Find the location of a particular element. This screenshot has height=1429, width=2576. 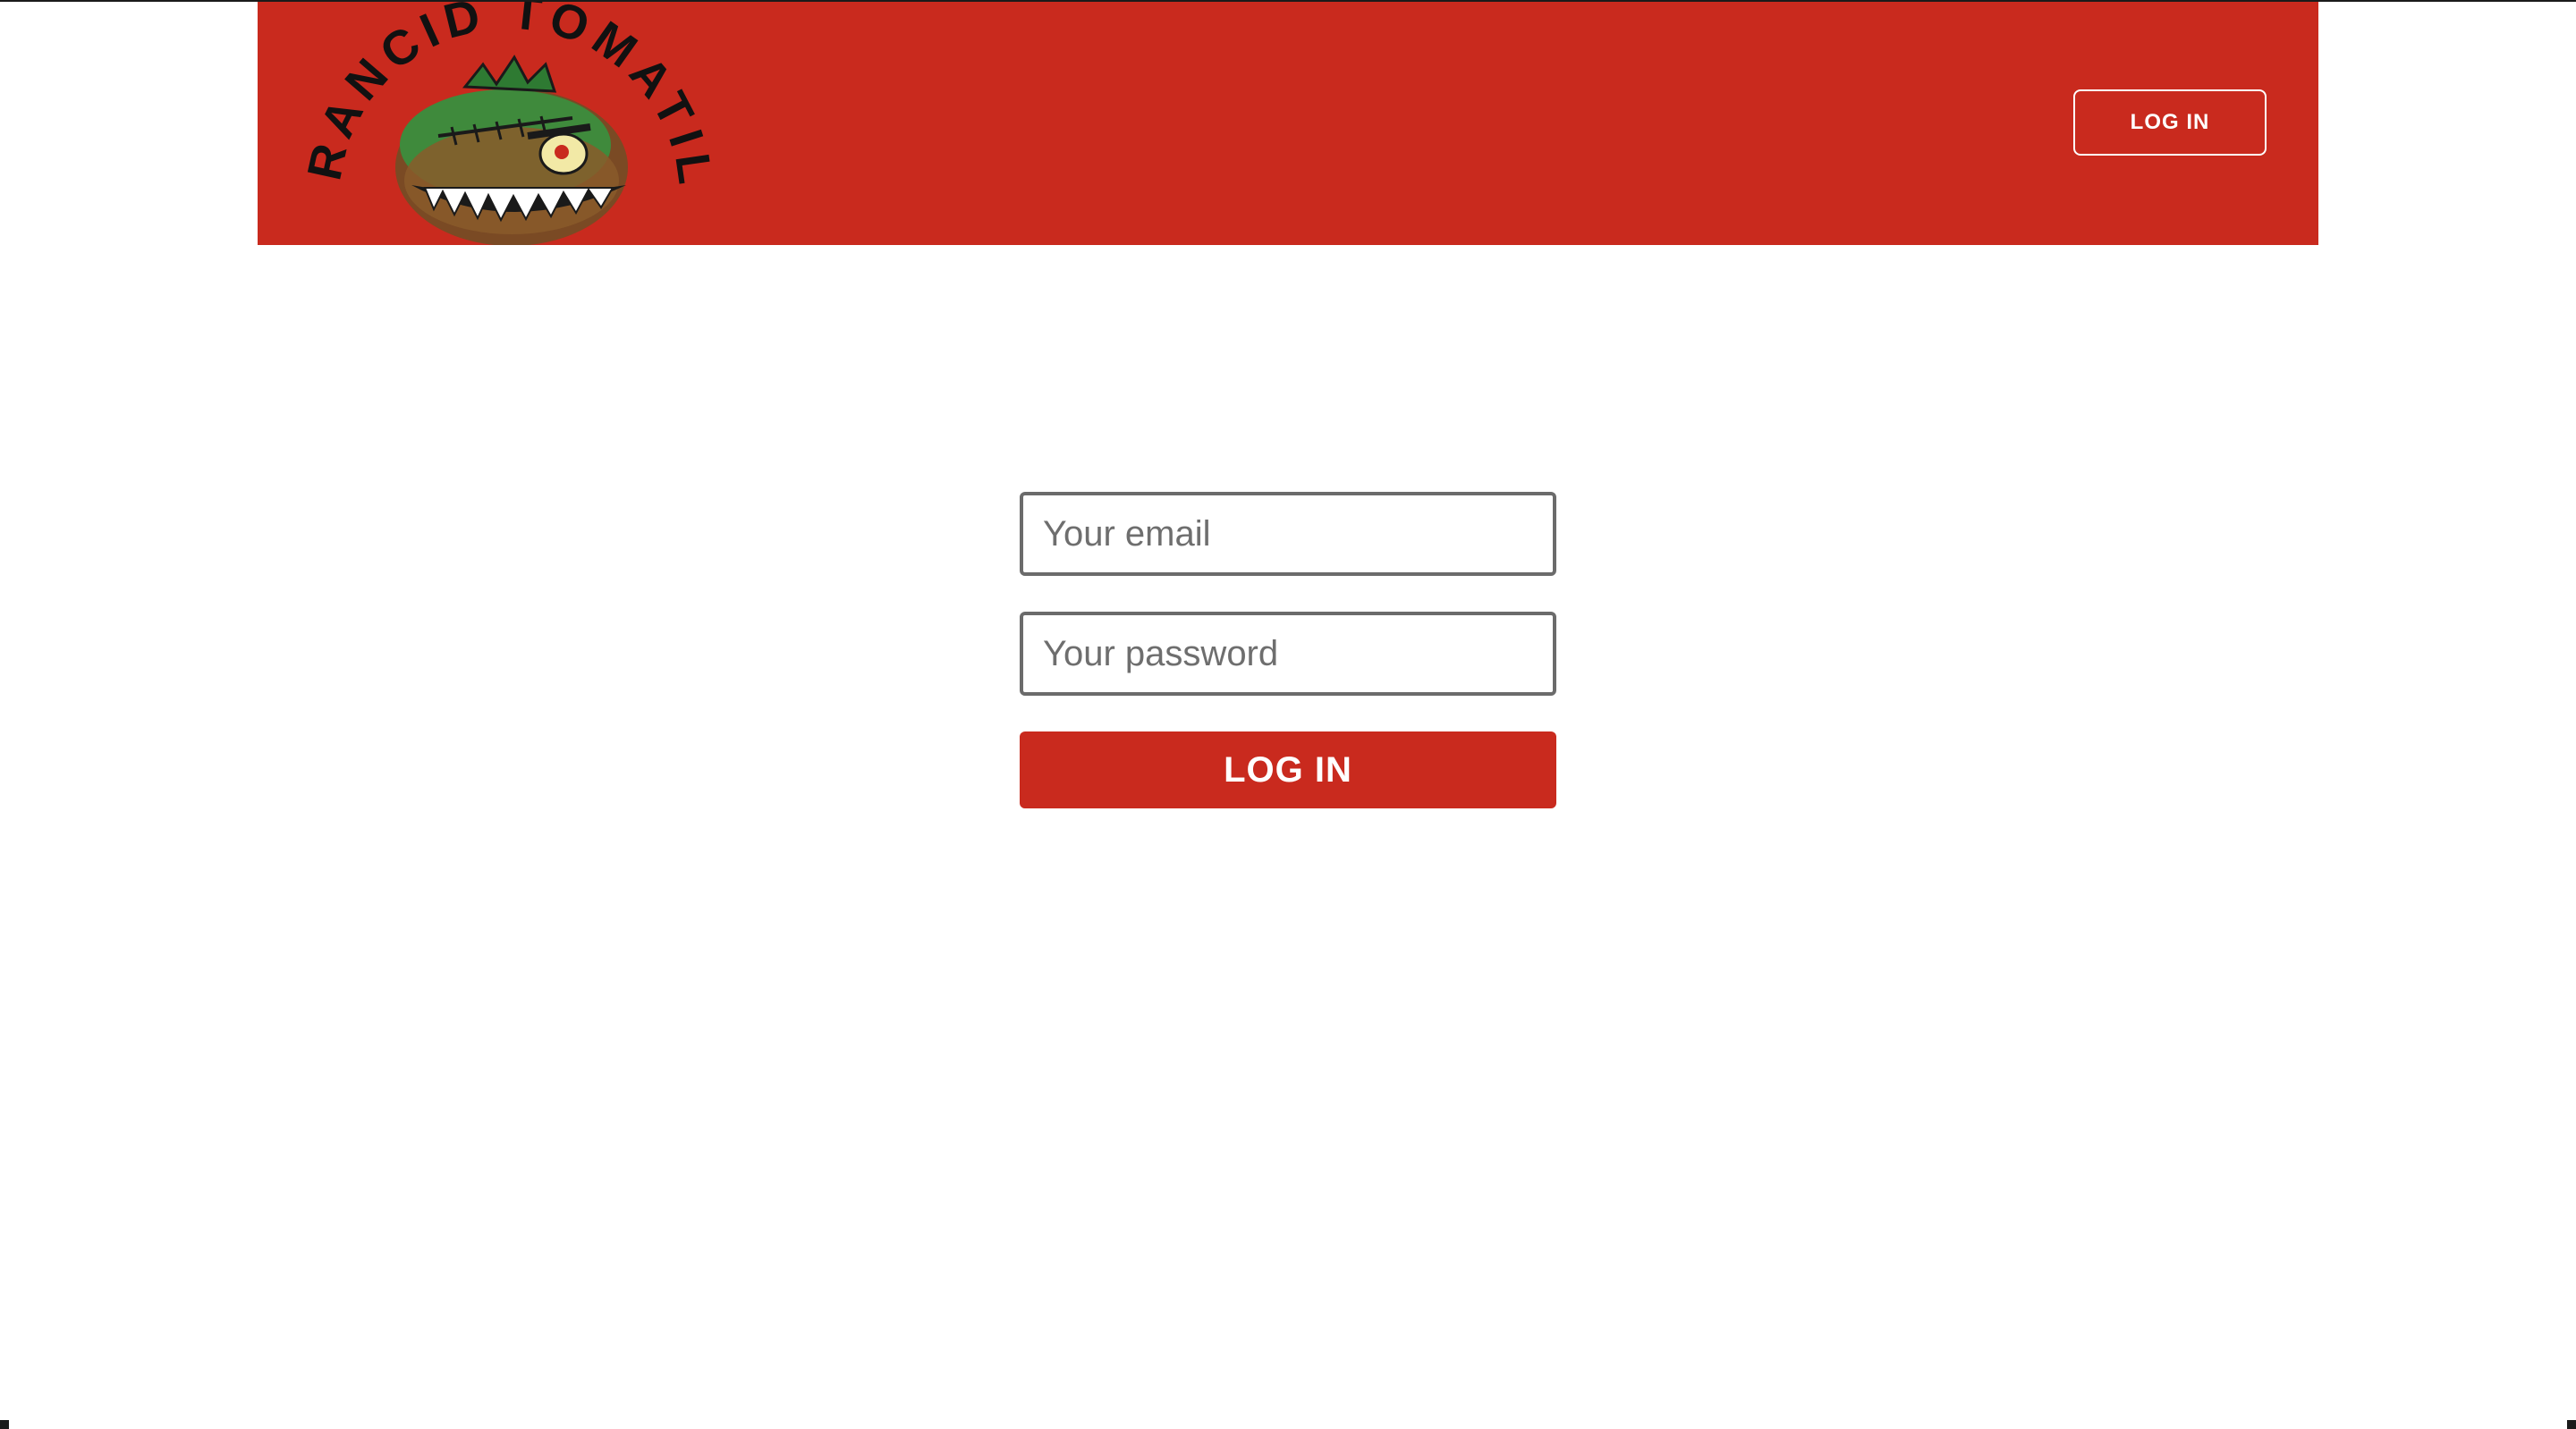

rancid-tomatillos-logo: RANCID TOMATILLOS is located at coordinates (510, 123).